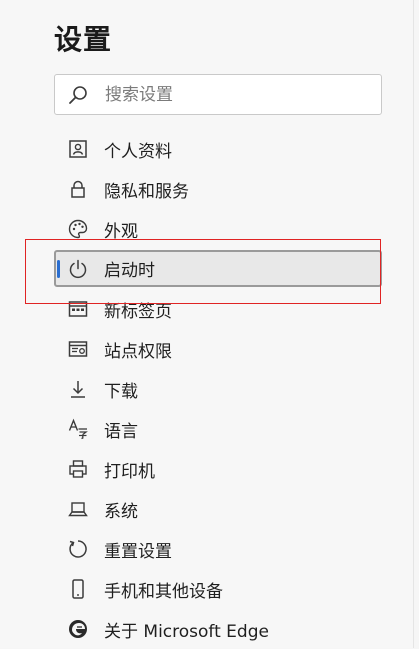 The width and height of the screenshot is (419, 649). Describe the element at coordinates (78, 389) in the screenshot. I see `download-icon` at that location.